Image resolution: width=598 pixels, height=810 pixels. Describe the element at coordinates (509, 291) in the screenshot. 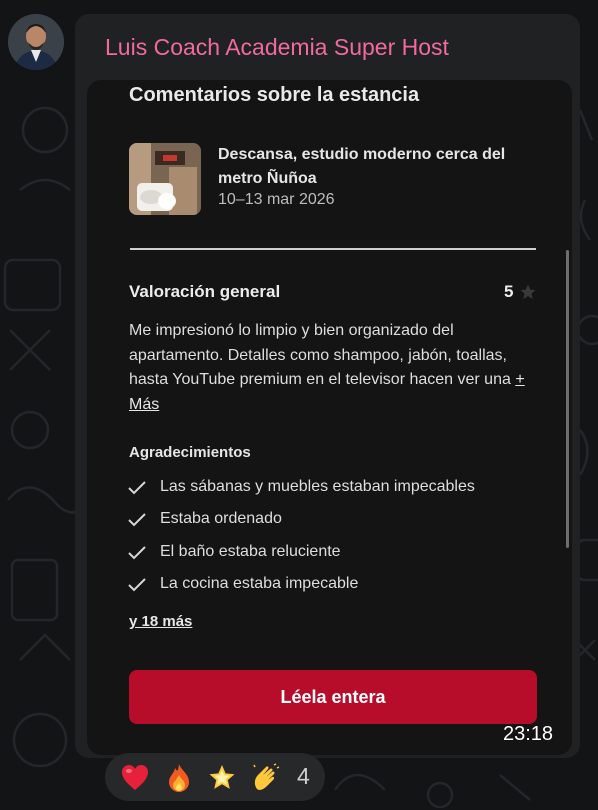

I see `rating-value: 5` at that location.